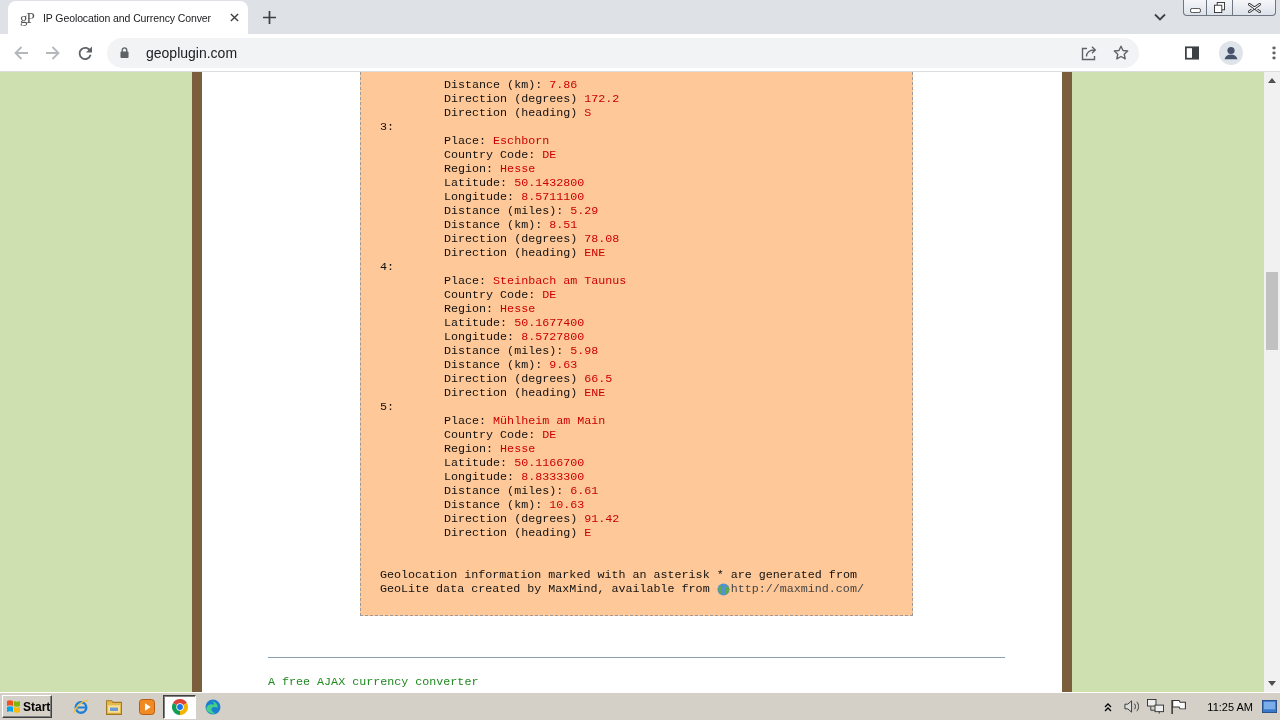  What do you see at coordinates (602, 239) in the screenshot?
I see `field-value: 78.08` at bounding box center [602, 239].